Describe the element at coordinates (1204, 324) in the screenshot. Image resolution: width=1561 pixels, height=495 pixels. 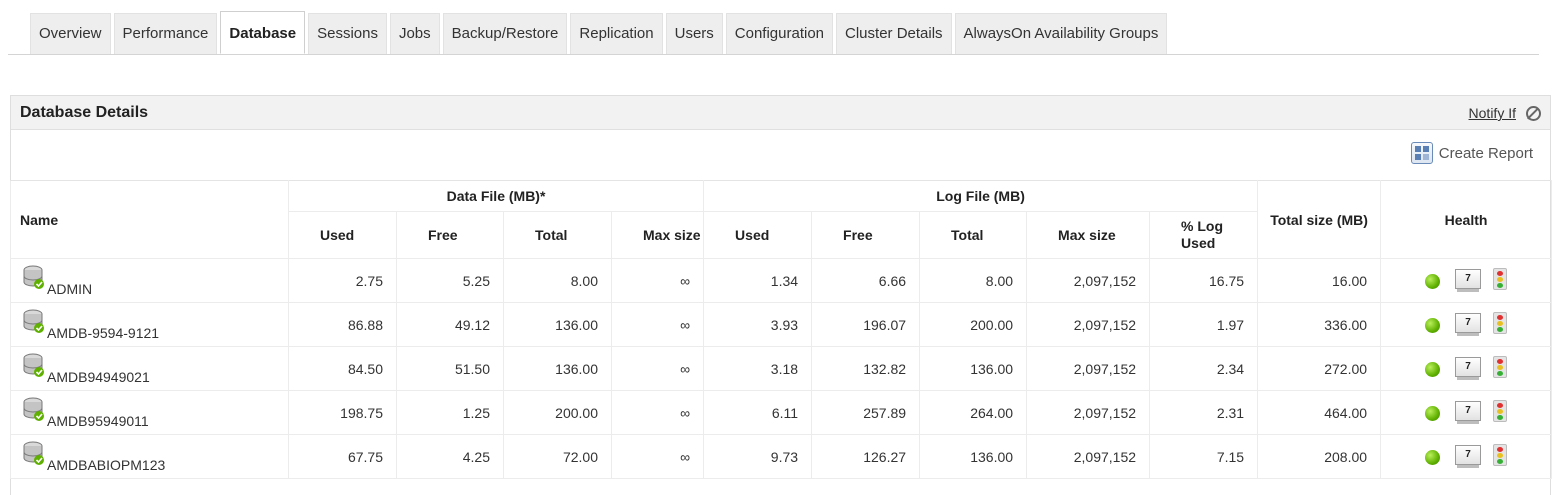
I see `cell-l-pct: 1.97` at that location.